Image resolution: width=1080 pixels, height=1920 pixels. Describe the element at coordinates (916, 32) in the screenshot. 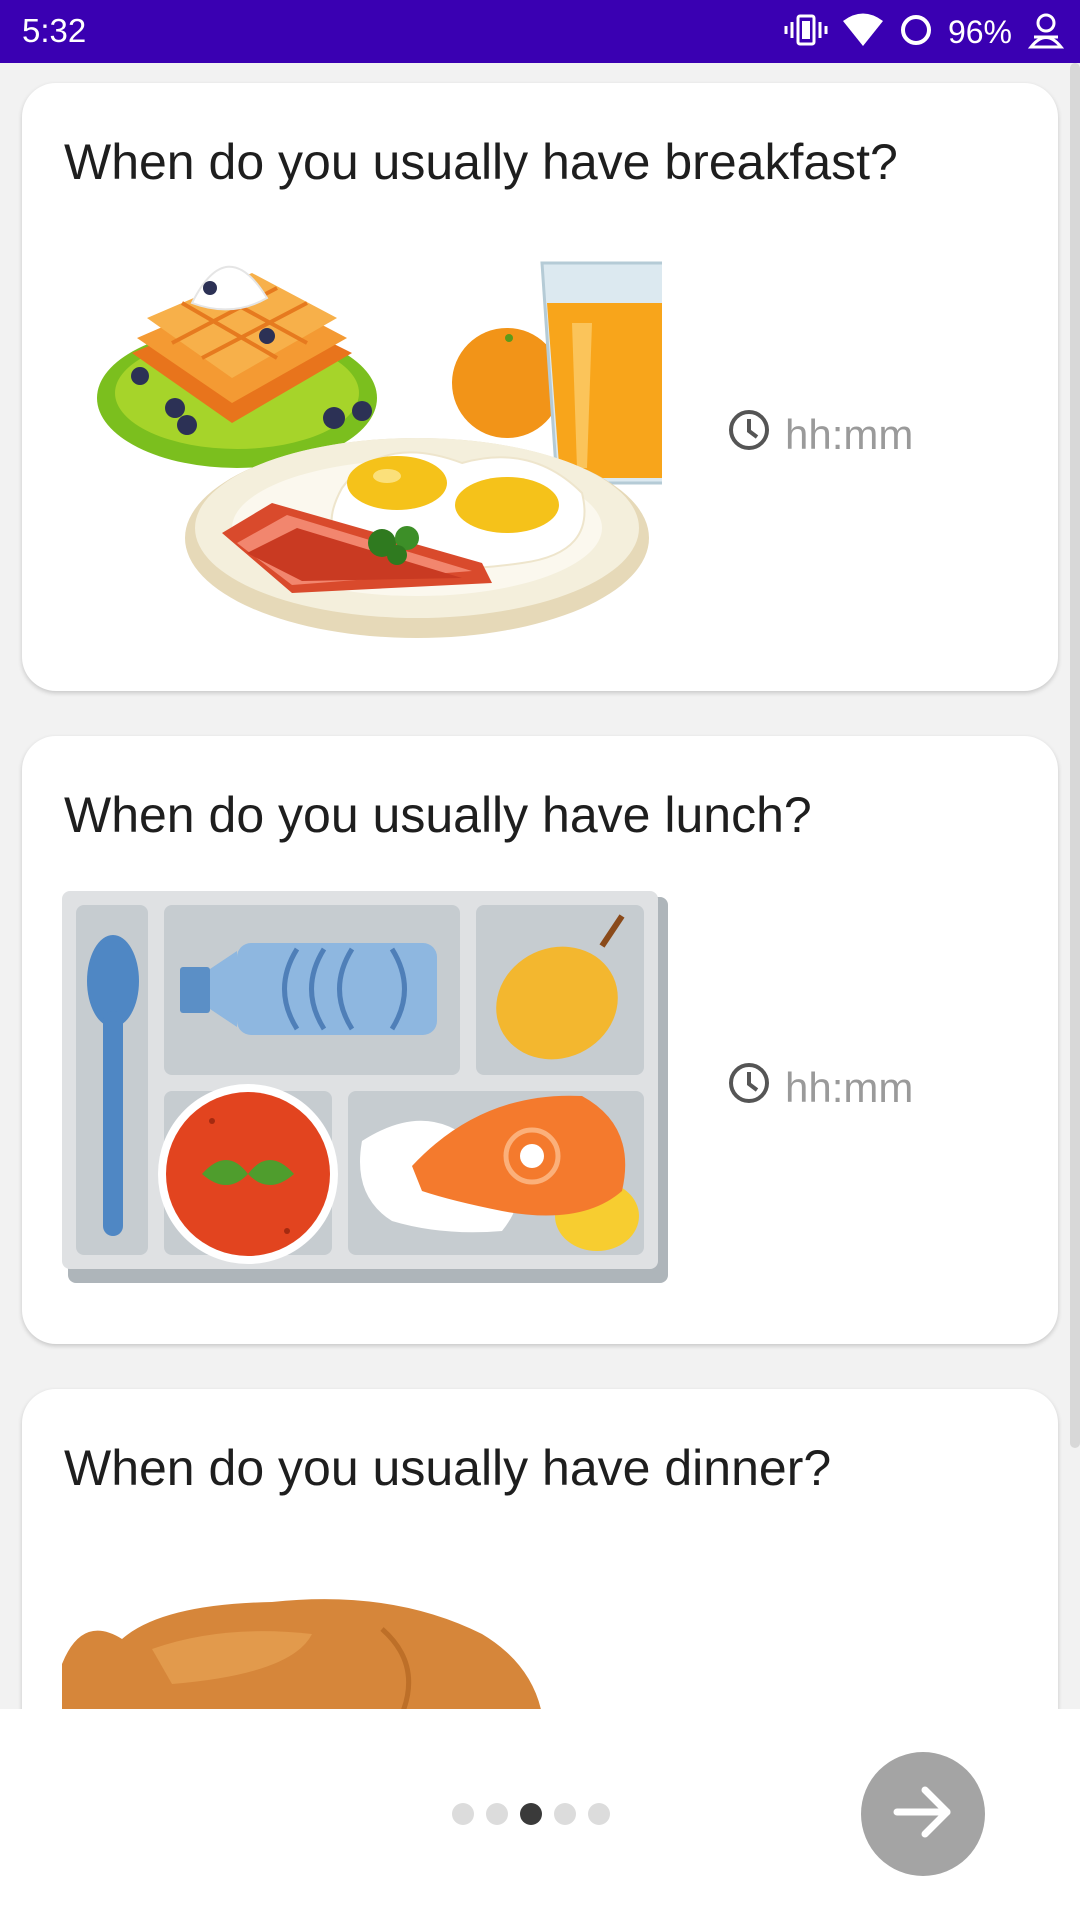

I see `sync-icon` at that location.